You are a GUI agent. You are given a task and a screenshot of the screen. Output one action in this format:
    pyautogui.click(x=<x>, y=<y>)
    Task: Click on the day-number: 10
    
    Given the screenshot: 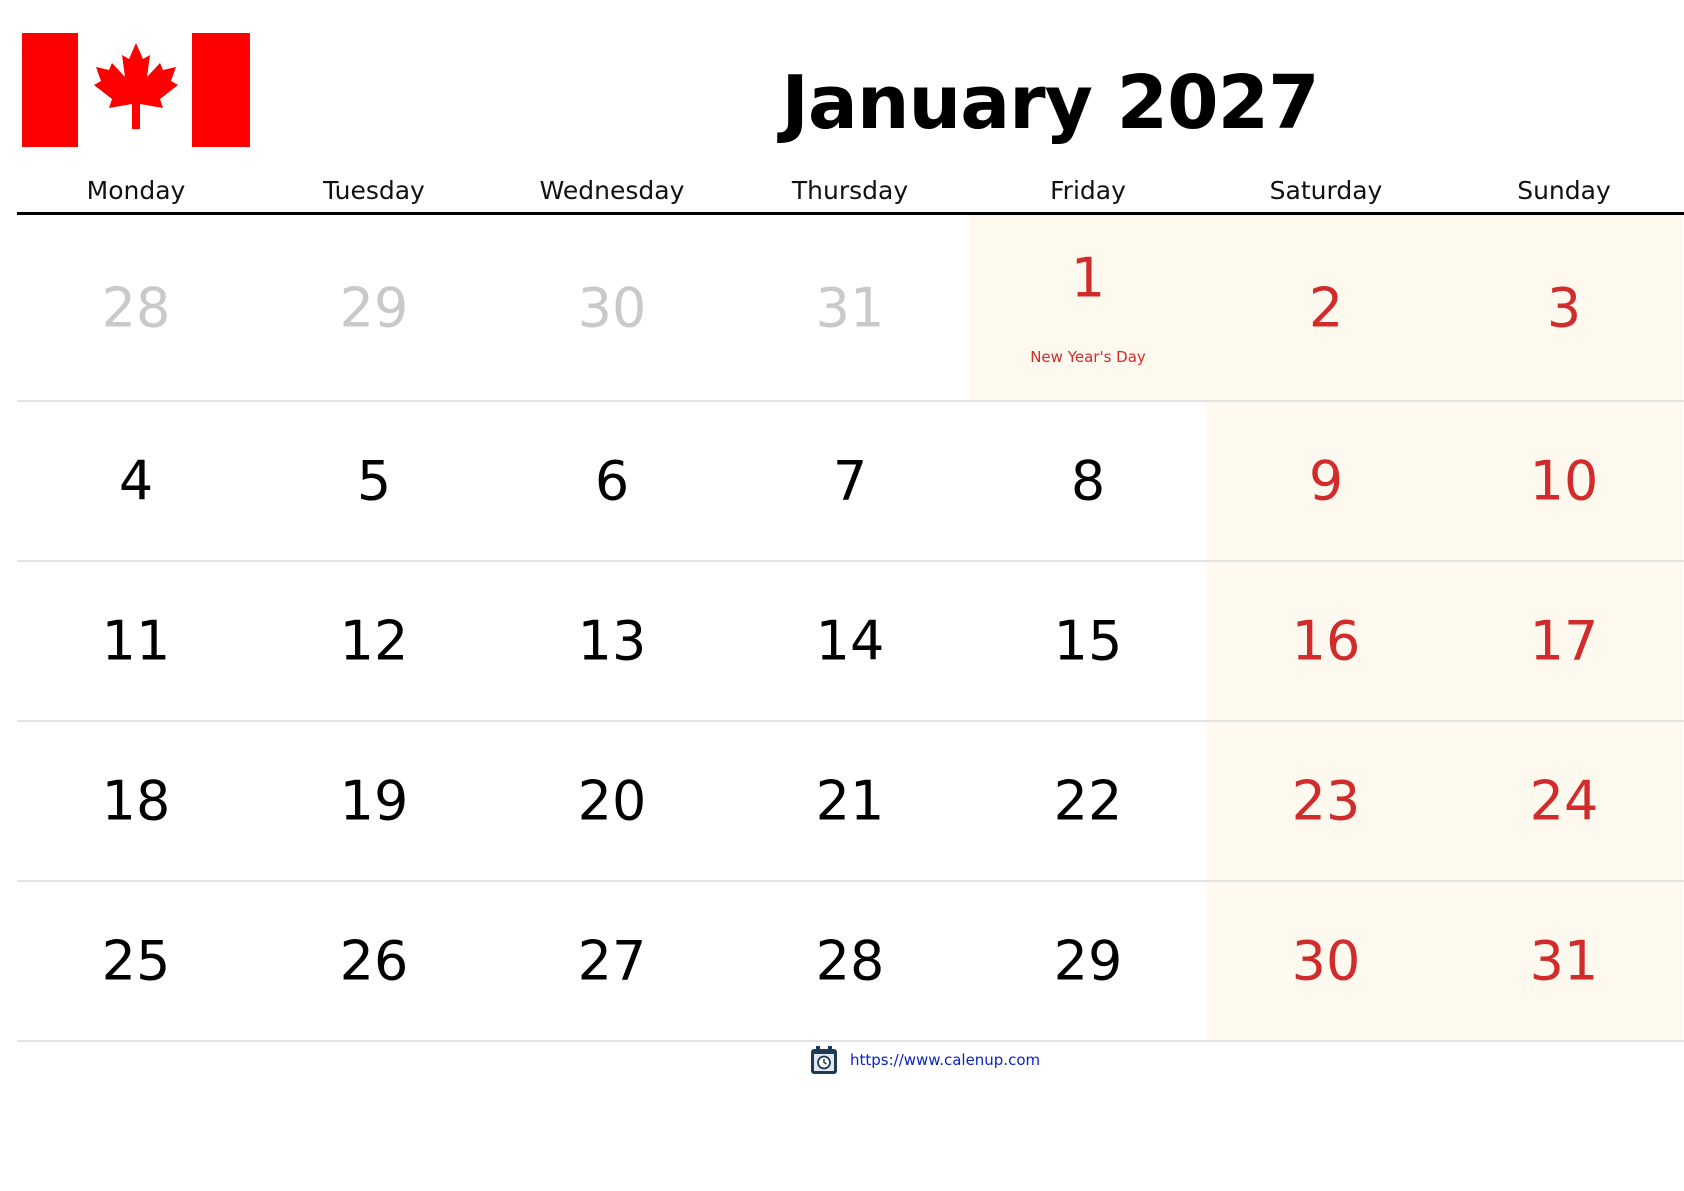 What is the action you would take?
    pyautogui.click(x=1564, y=481)
    